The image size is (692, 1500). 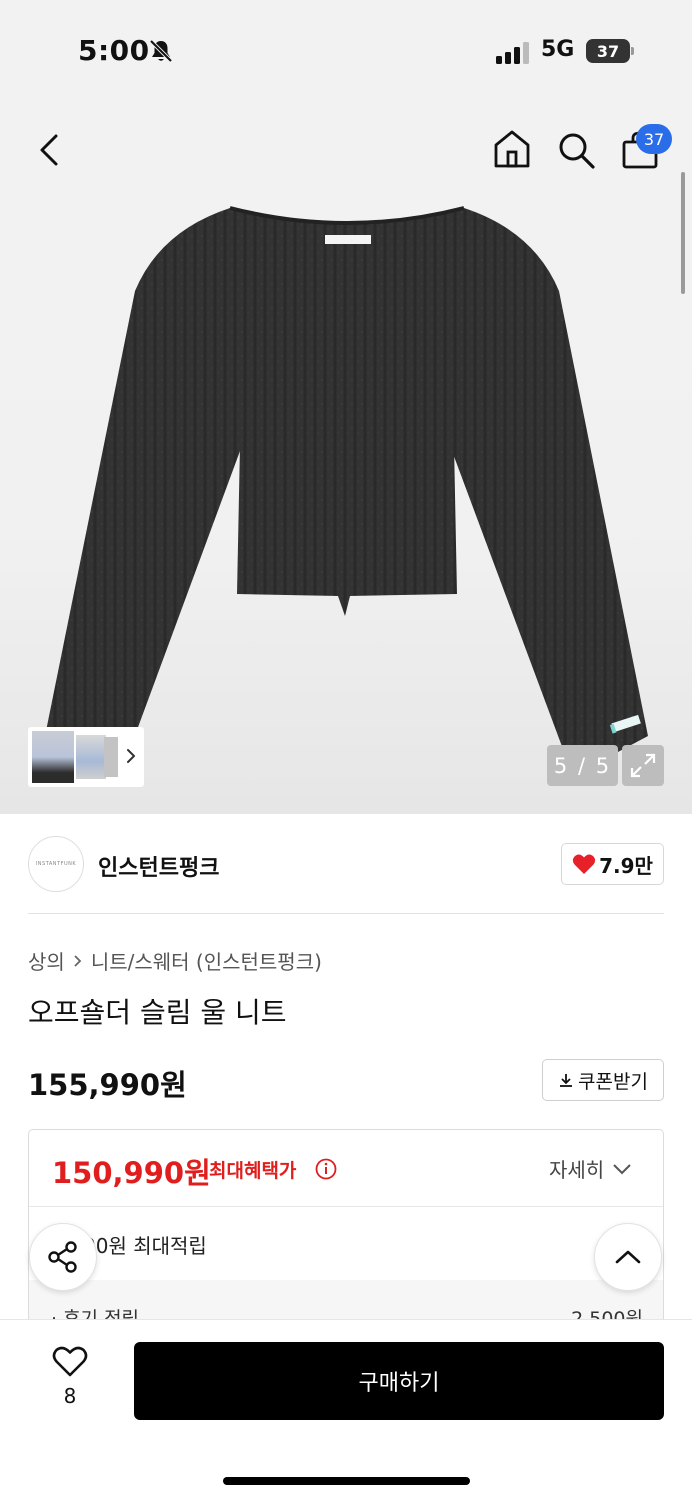 I want to click on battery-indicator: 37, so click(x=608, y=51).